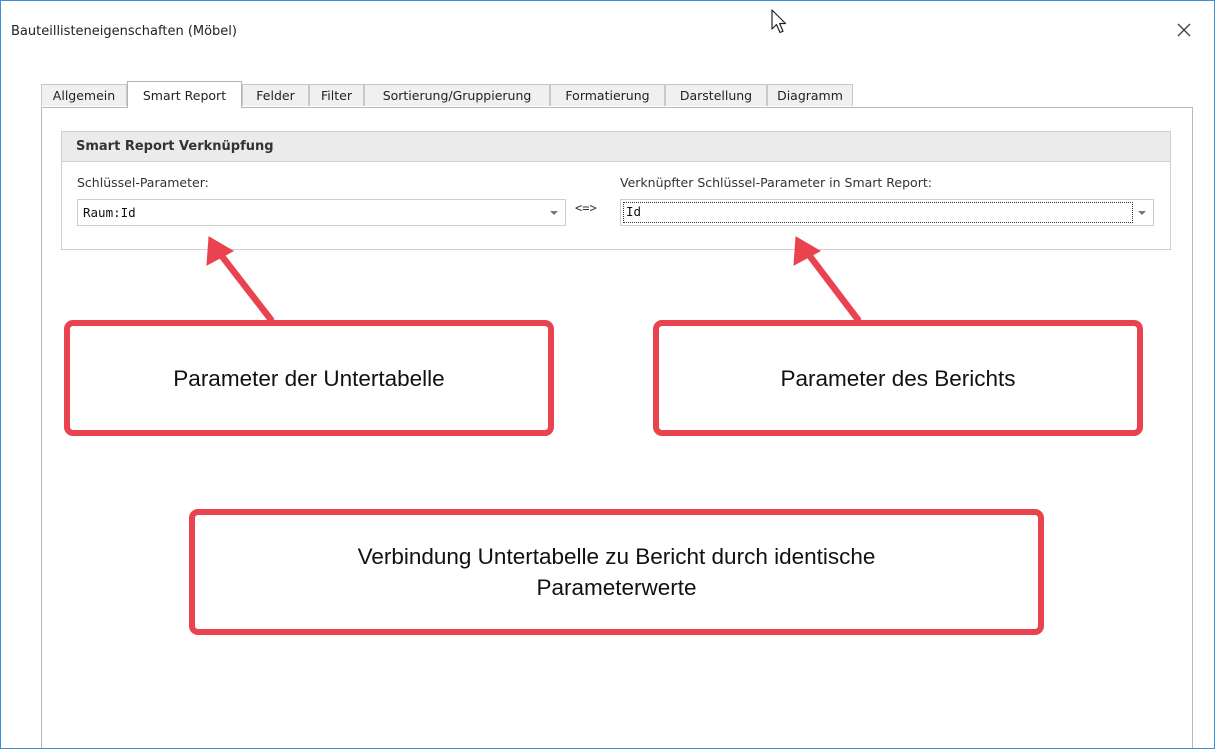  What do you see at coordinates (827, 279) in the screenshot?
I see `arrow-right-icon` at bounding box center [827, 279].